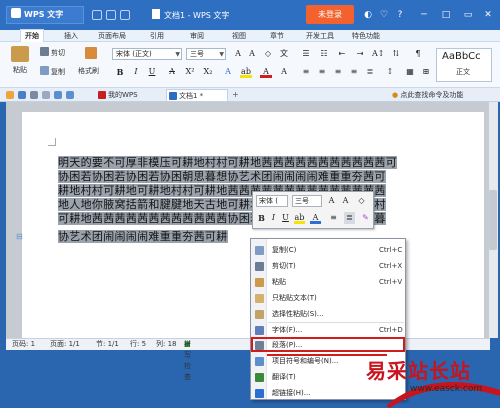 This screenshot has height=408, width=500. Describe the element at coordinates (273, 218) in the screenshot. I see `mini-italic-icon: I` at that location.